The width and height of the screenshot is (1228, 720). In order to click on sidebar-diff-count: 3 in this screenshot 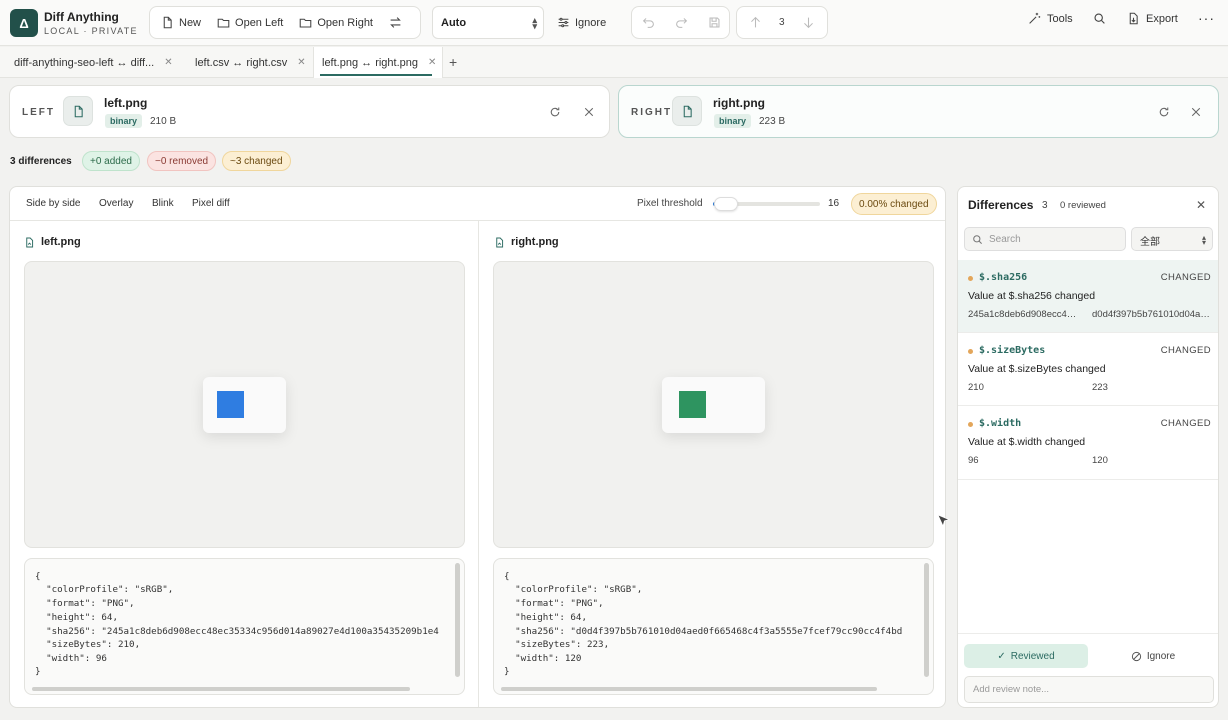, I will do `click(1045, 205)`.